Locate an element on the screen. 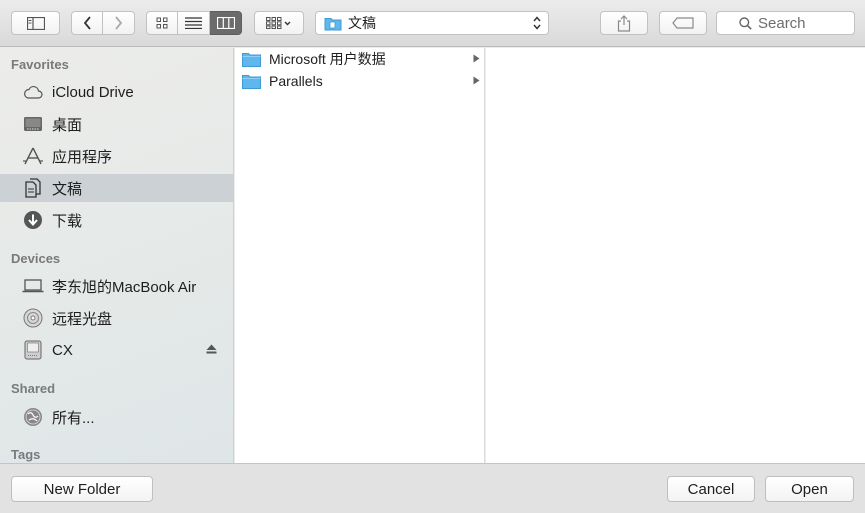 The image size is (865, 513). list-item-label: Parallels is located at coordinates (296, 81).